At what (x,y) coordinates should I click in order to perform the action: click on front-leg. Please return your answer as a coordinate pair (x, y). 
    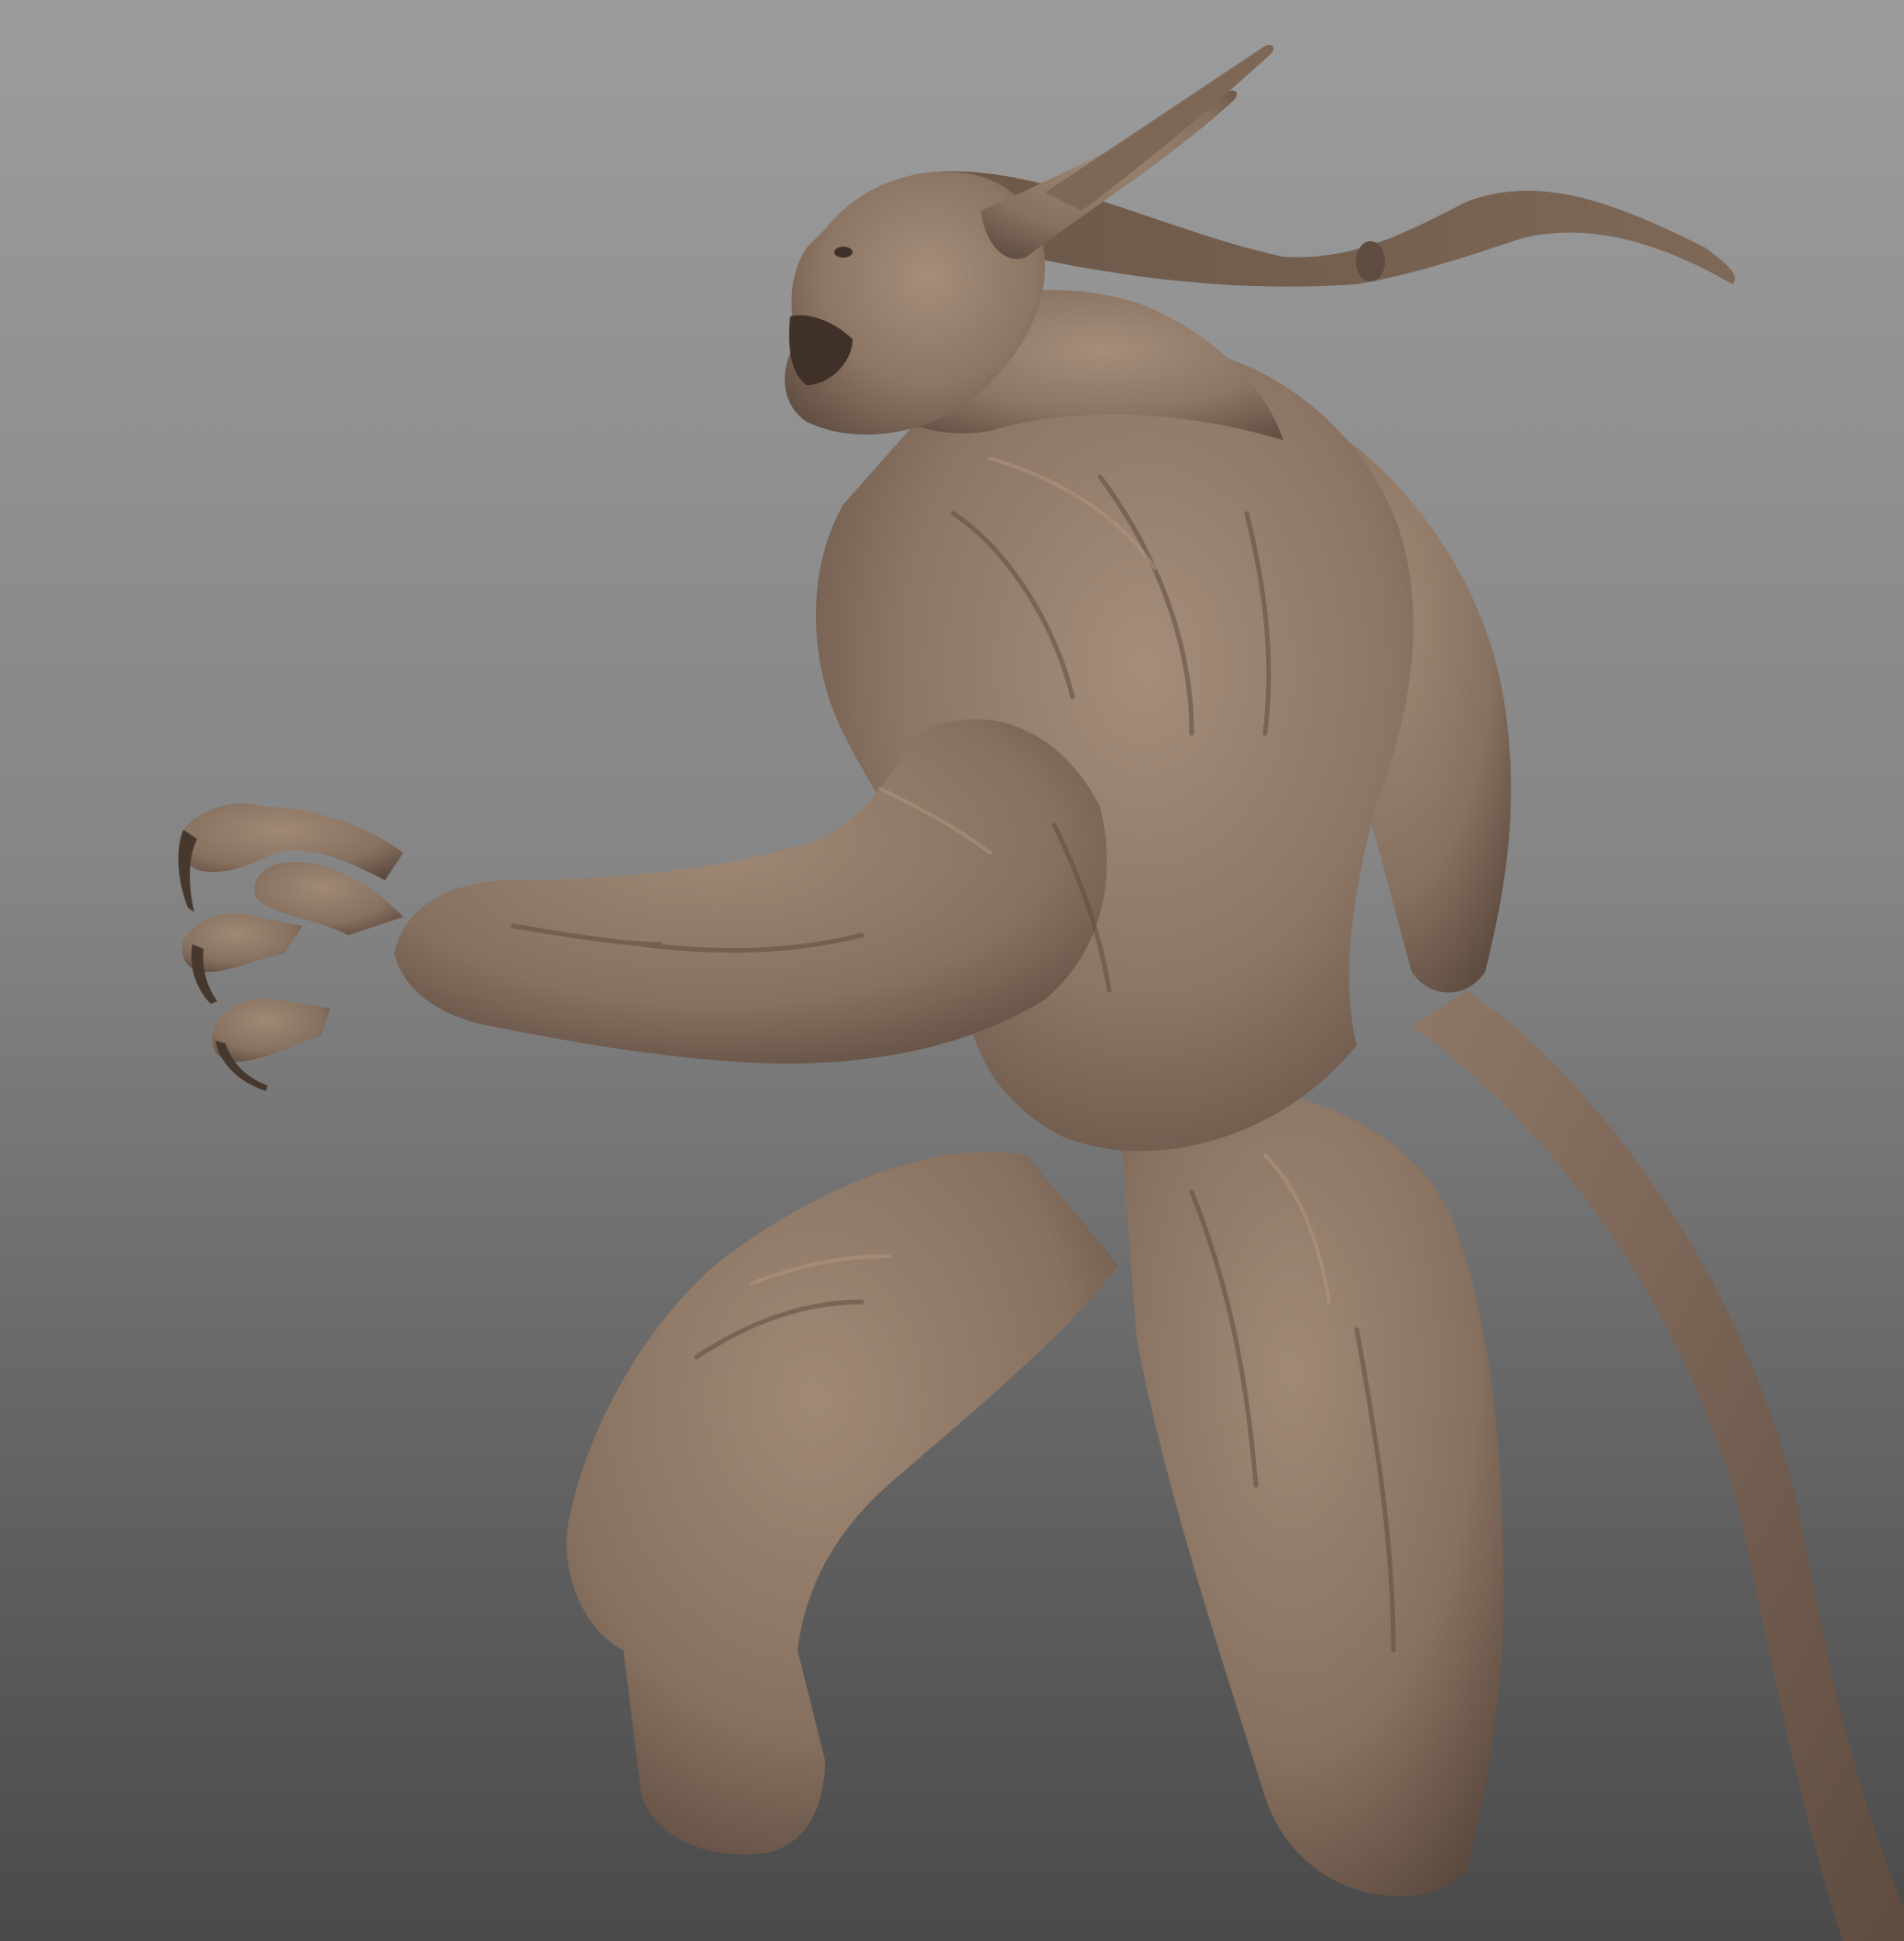
    Looking at the image, I should click on (842, 1504).